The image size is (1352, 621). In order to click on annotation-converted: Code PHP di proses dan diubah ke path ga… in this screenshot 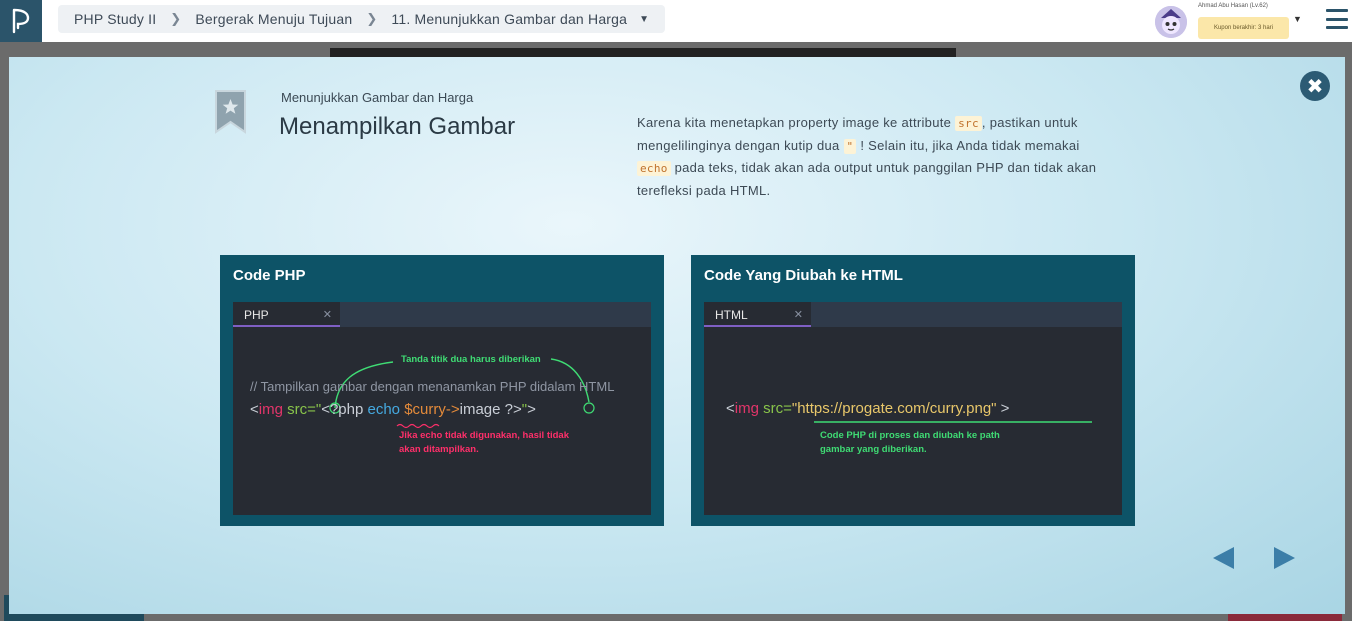, I will do `click(910, 443)`.